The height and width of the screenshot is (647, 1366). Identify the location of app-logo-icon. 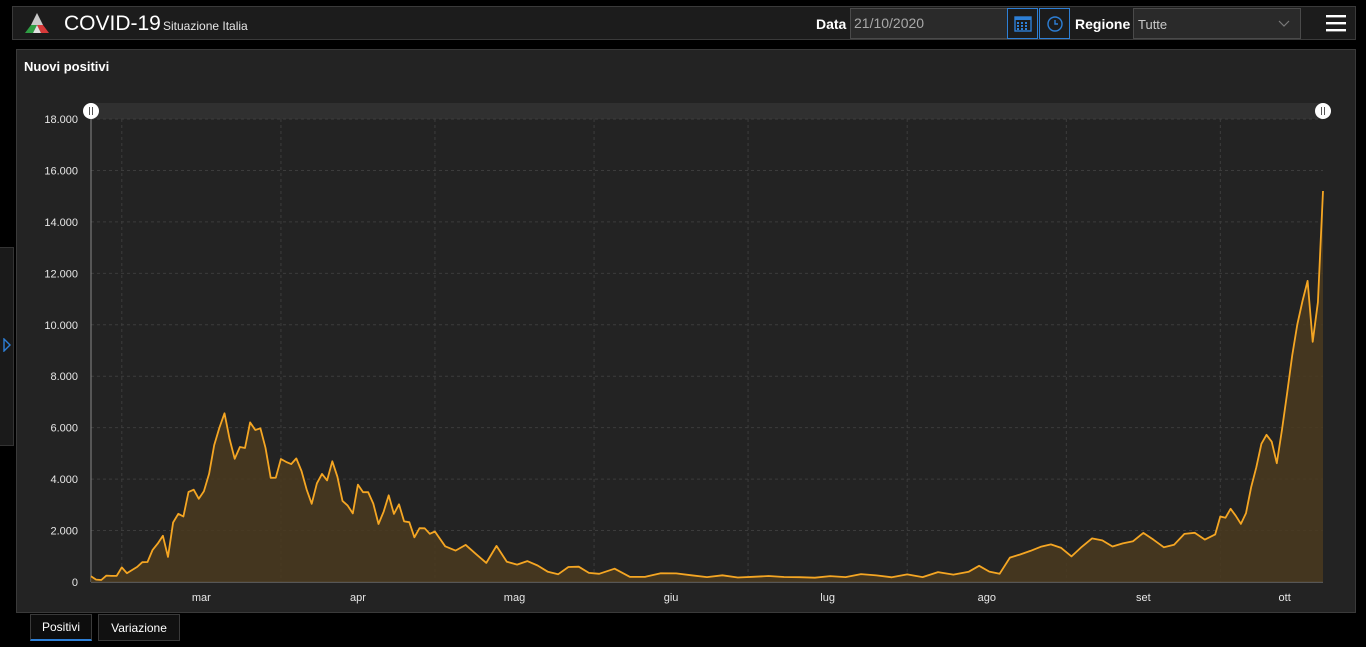
(37, 23).